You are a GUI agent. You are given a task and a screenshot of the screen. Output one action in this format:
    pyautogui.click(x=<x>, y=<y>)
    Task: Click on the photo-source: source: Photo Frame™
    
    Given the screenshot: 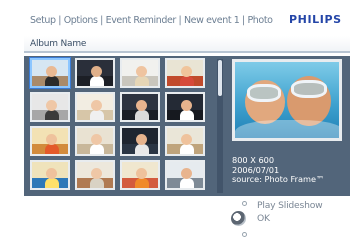 What is the action you would take?
    pyautogui.click(x=278, y=179)
    